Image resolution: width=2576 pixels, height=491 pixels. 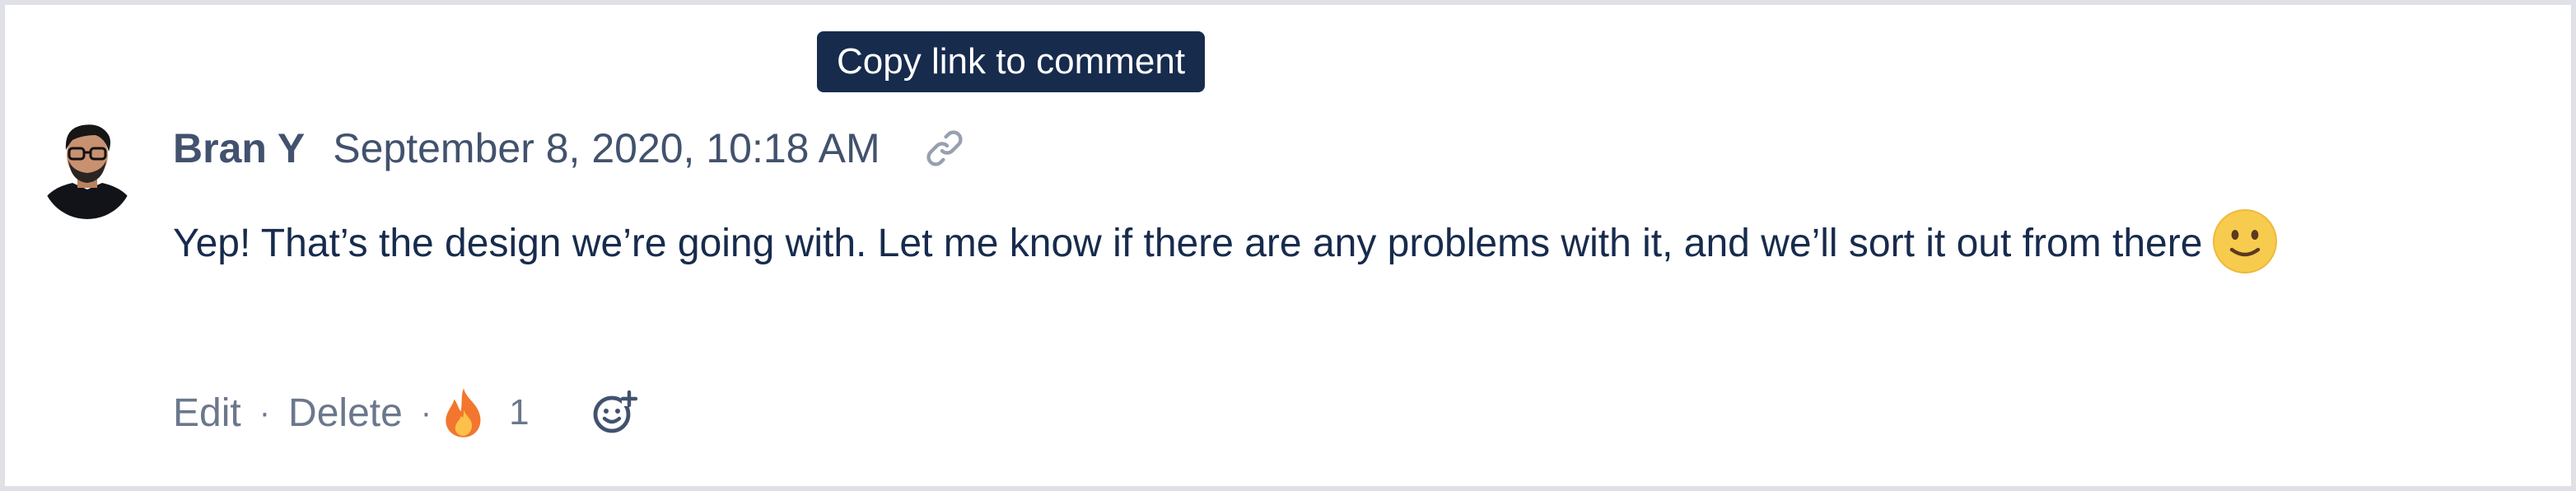 I want to click on copy-link-button, so click(x=945, y=148).